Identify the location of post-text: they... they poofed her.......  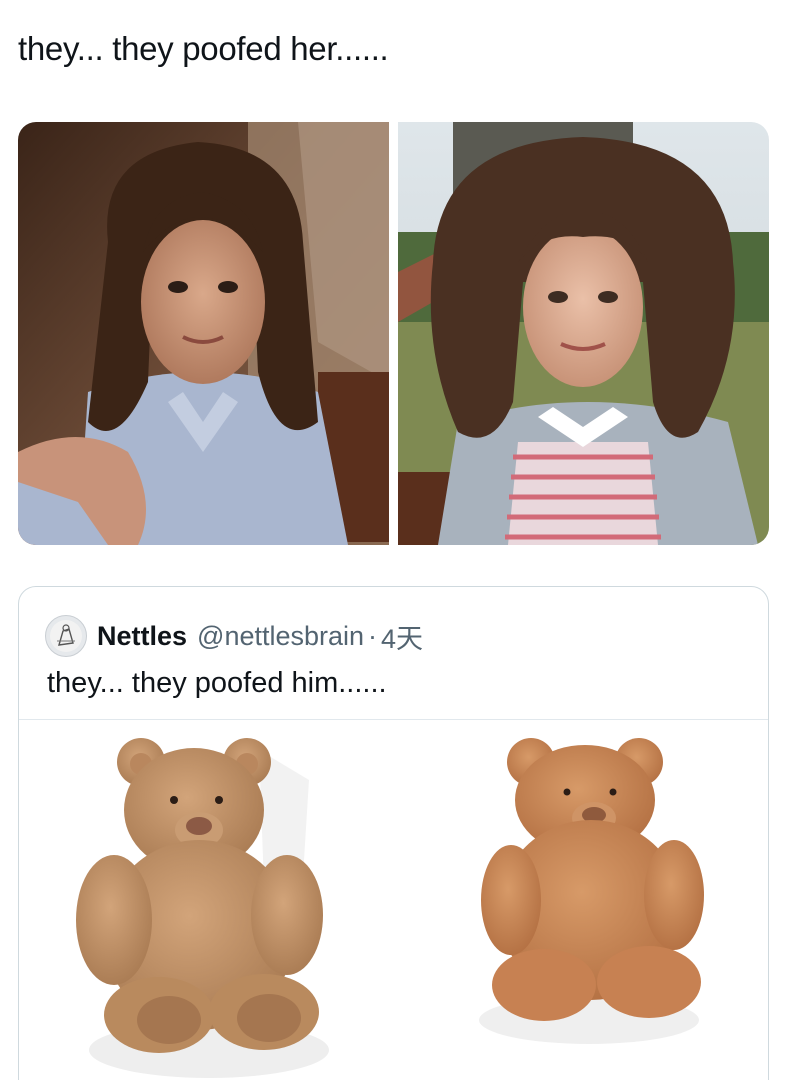
(203, 48).